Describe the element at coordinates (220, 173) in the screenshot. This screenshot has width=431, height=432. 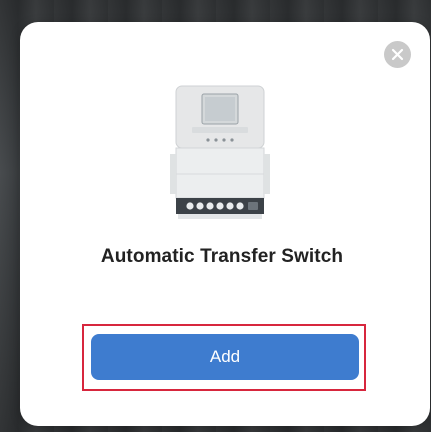
I see `device-middle-body` at that location.